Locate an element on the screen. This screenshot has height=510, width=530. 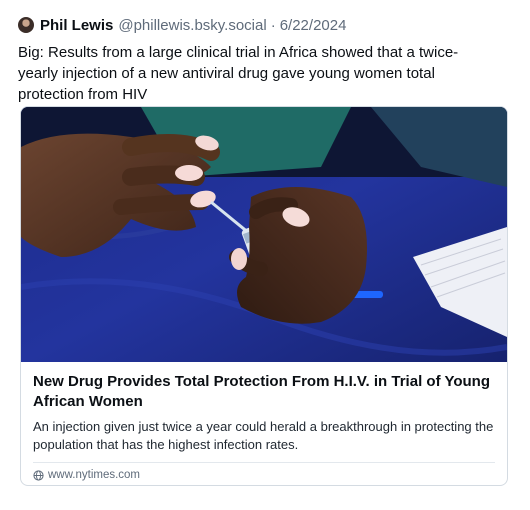
card-domain: www.nytimes.com is located at coordinates (94, 475).